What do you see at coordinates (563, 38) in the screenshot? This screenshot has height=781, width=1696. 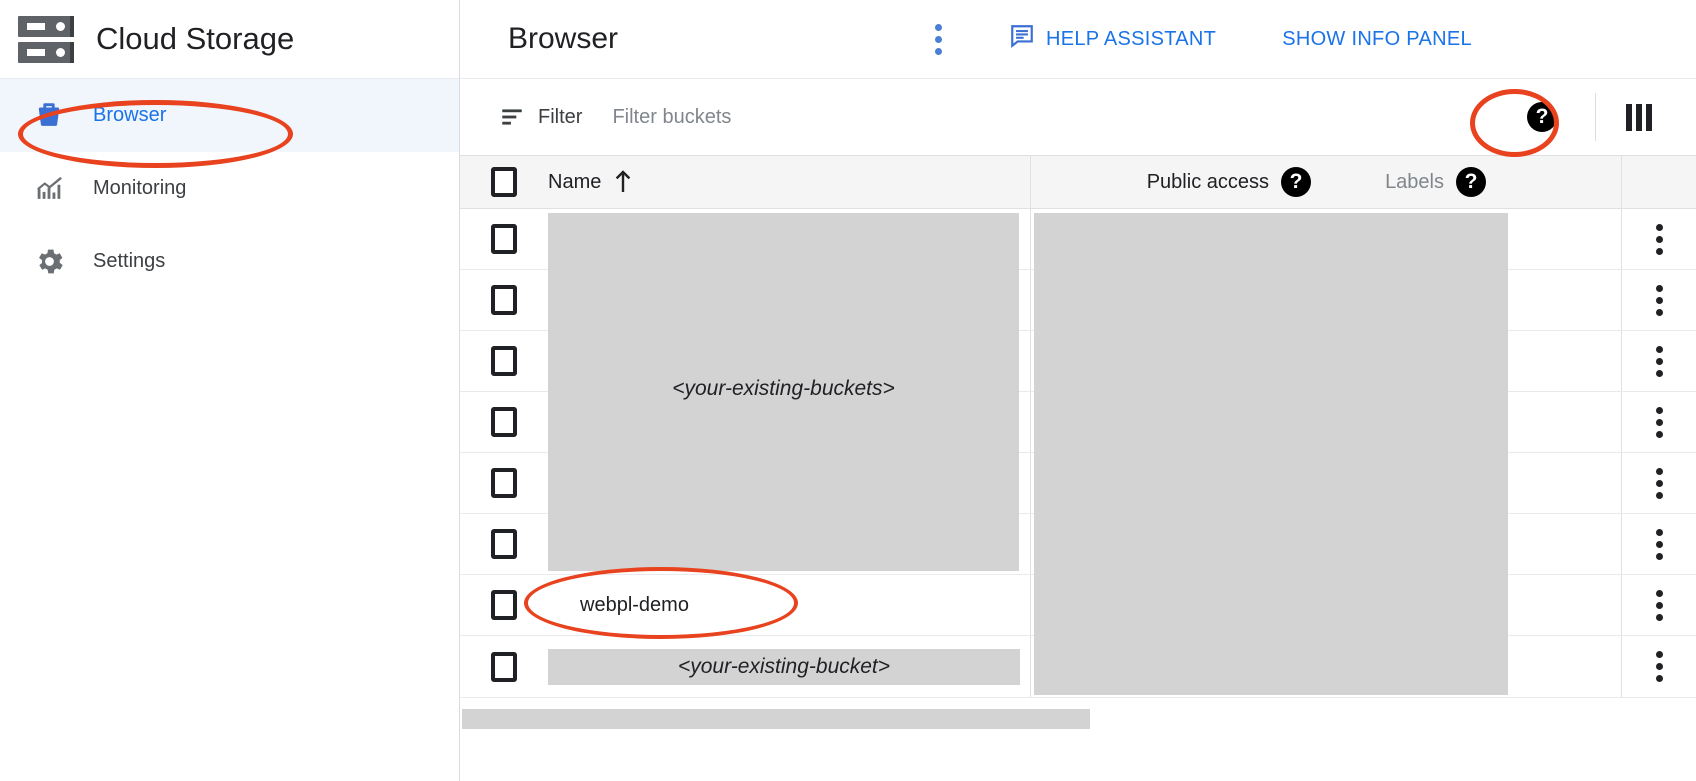 I see `page-title: Browser` at bounding box center [563, 38].